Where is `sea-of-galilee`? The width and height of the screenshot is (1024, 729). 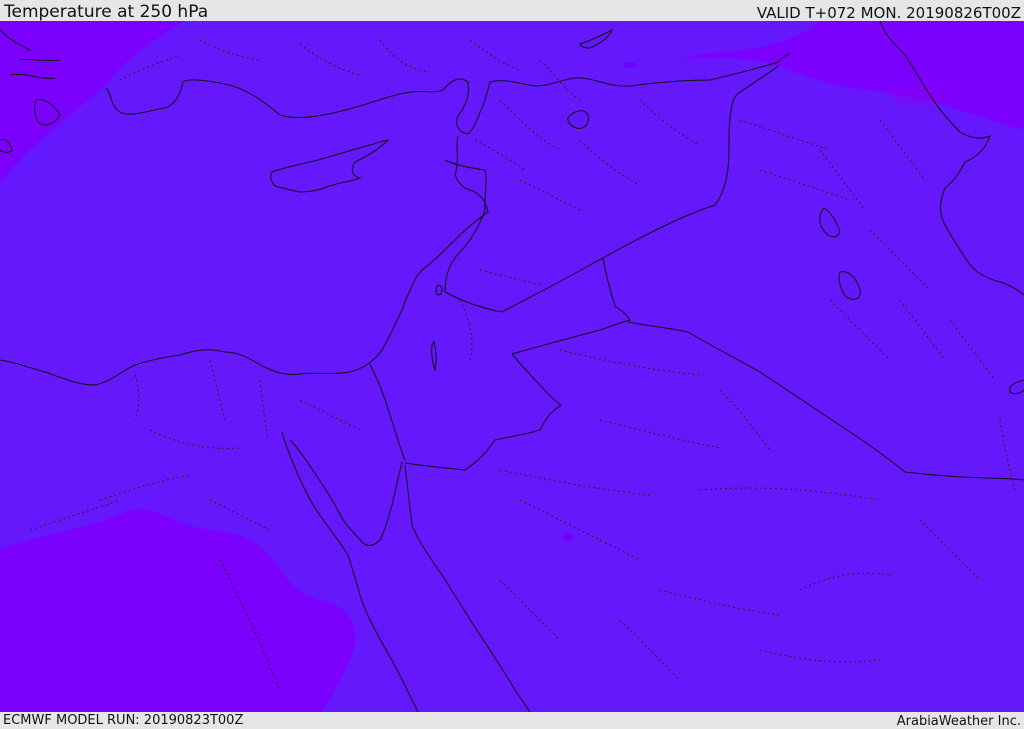
sea-of-galilee is located at coordinates (439, 290).